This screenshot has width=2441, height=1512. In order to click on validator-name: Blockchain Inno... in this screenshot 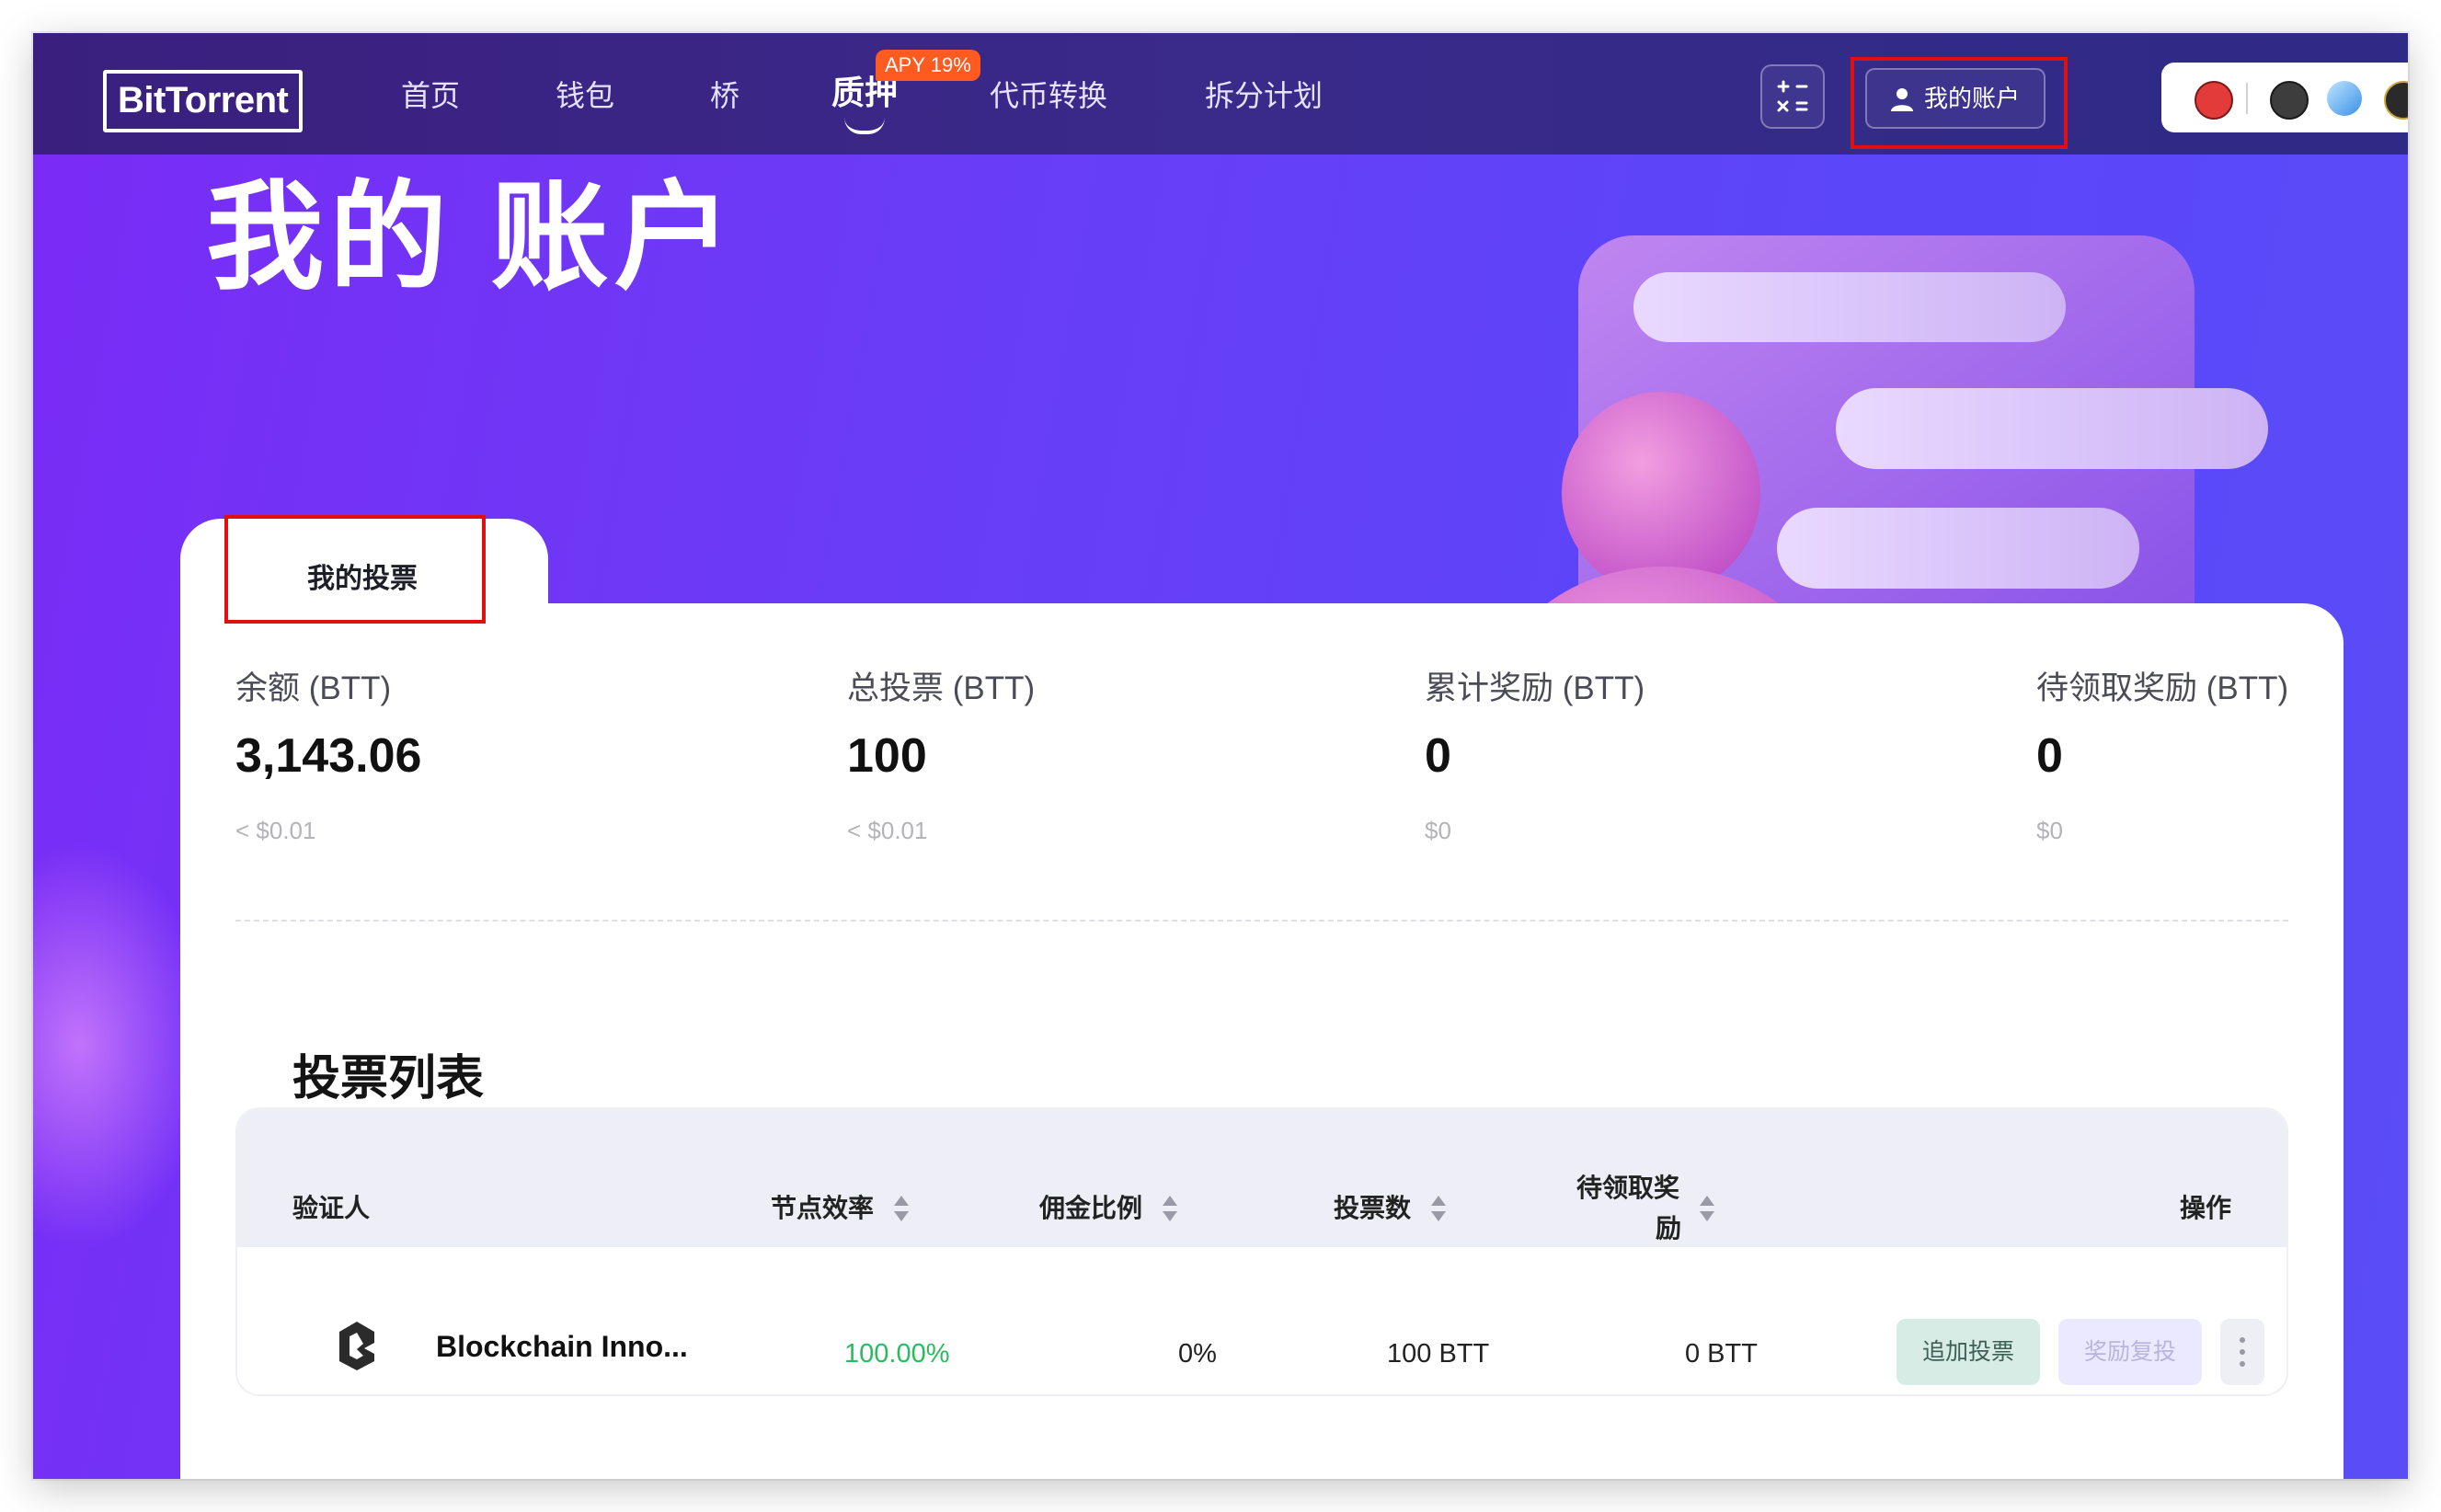, I will do `click(562, 1347)`.